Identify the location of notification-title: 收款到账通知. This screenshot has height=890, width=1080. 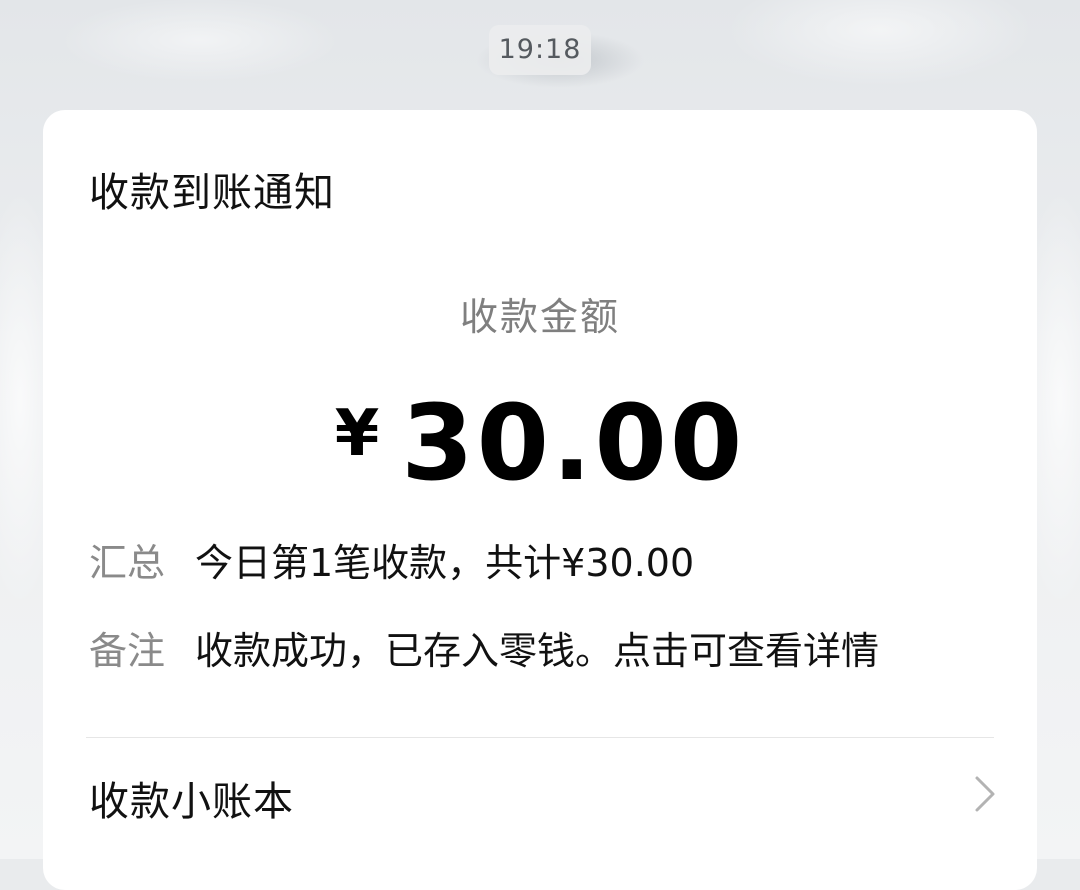
(212, 193).